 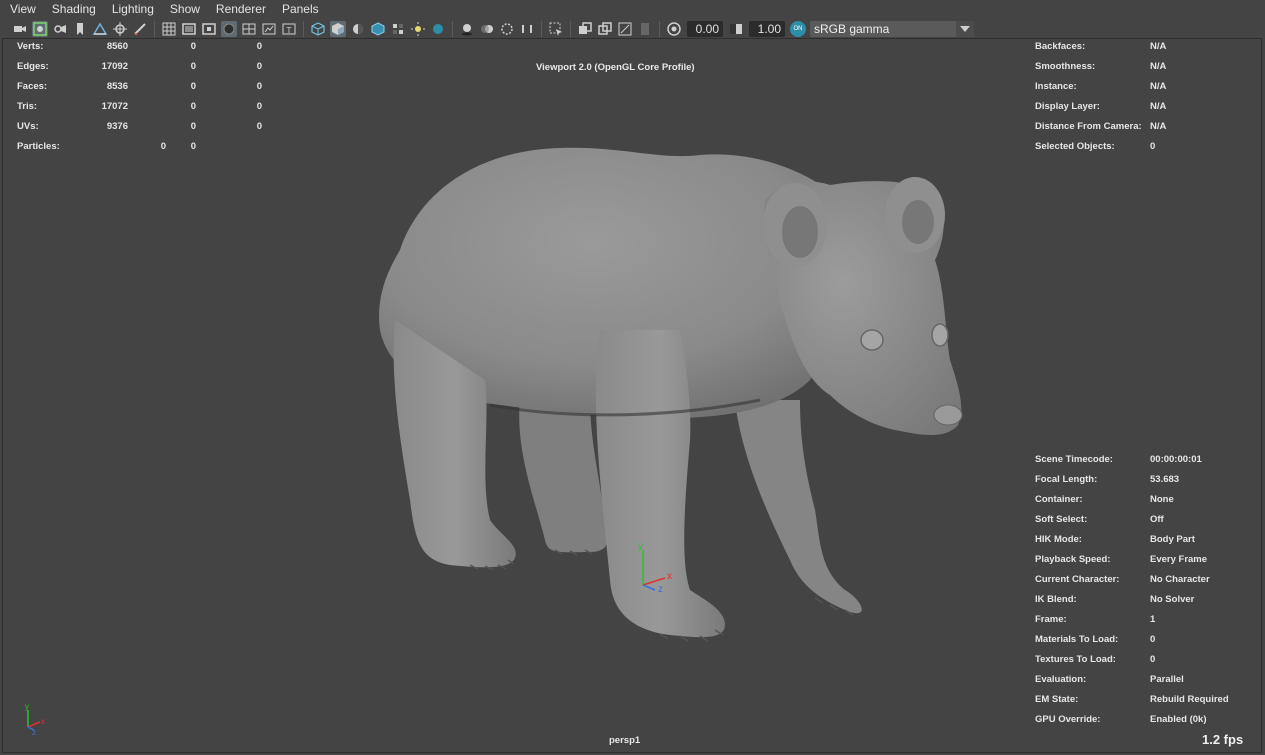 What do you see at coordinates (1057, 699) in the screenshot?
I see `scene-info-label: EM State:` at bounding box center [1057, 699].